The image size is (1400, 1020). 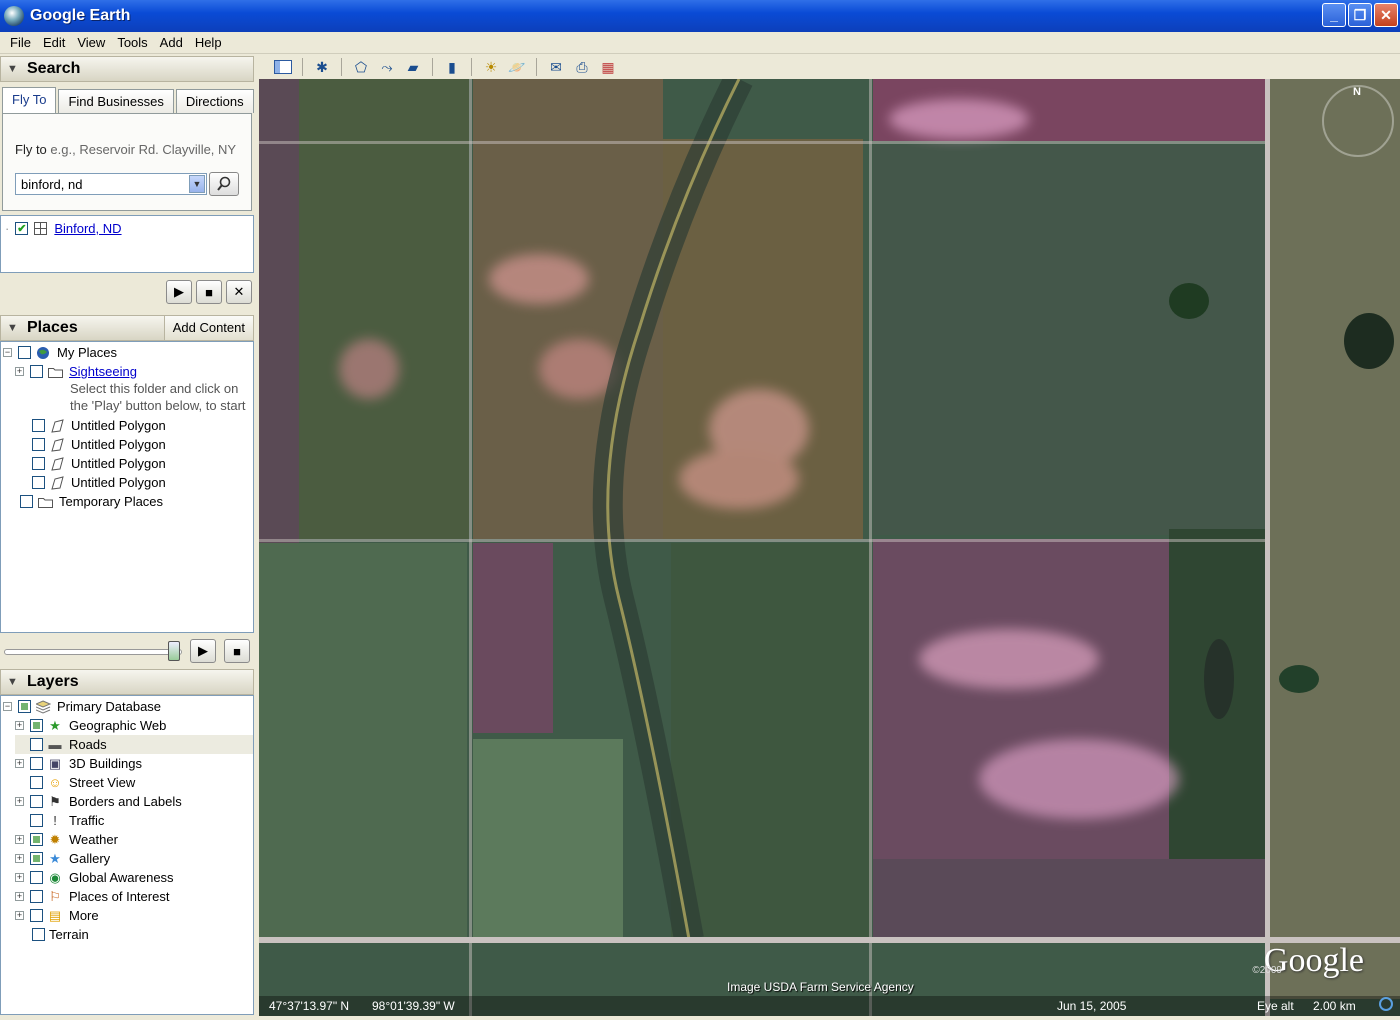 What do you see at coordinates (92, 896) in the screenshot?
I see `tree-item-layer: + ⚐ Places of Interest` at bounding box center [92, 896].